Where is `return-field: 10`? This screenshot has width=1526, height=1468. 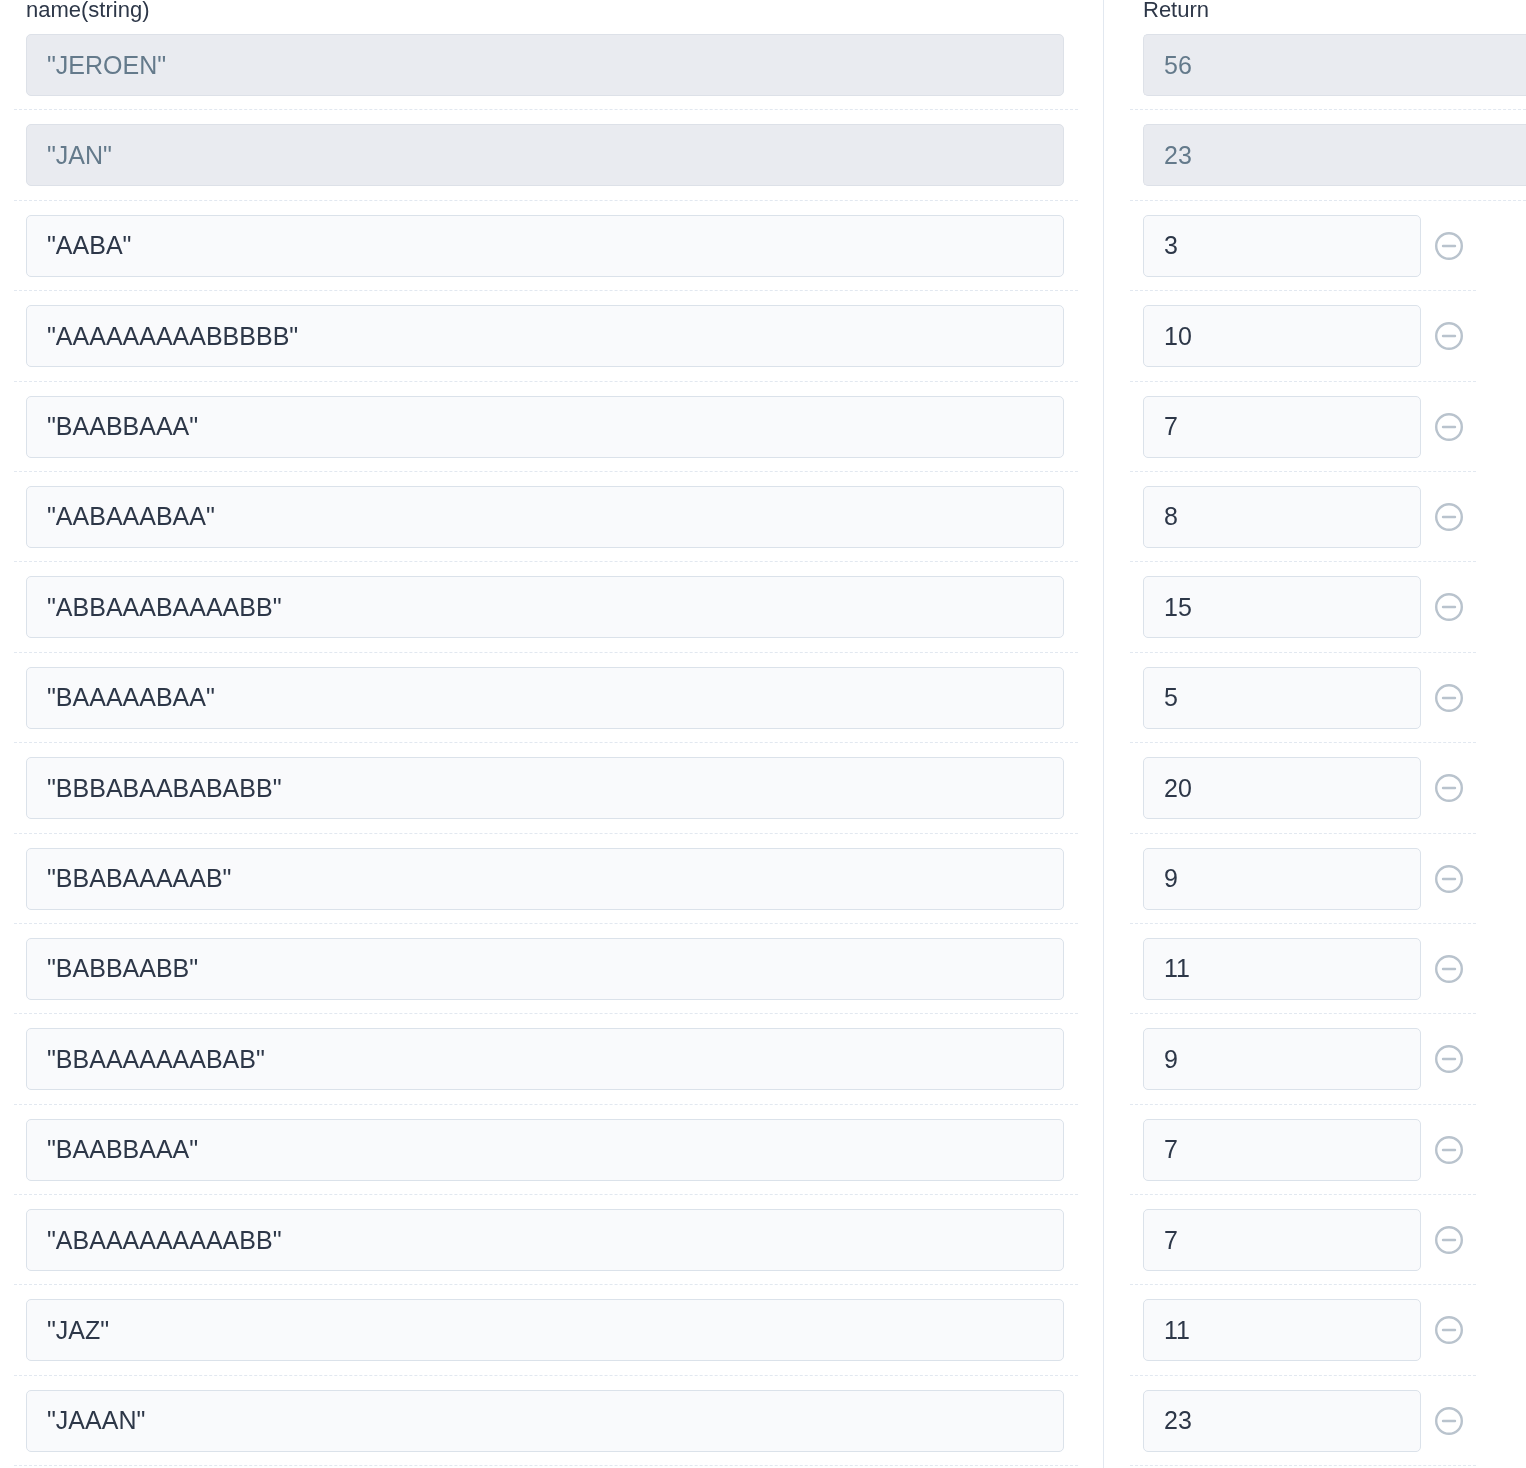 return-field: 10 is located at coordinates (1282, 336).